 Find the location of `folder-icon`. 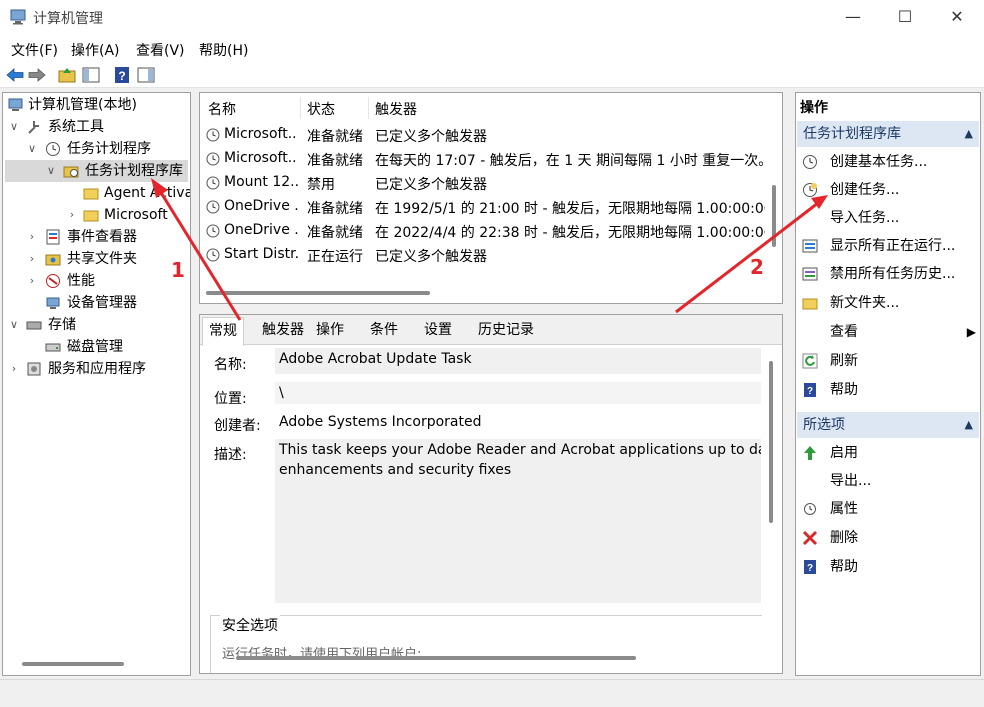

folder-icon is located at coordinates (91, 216).